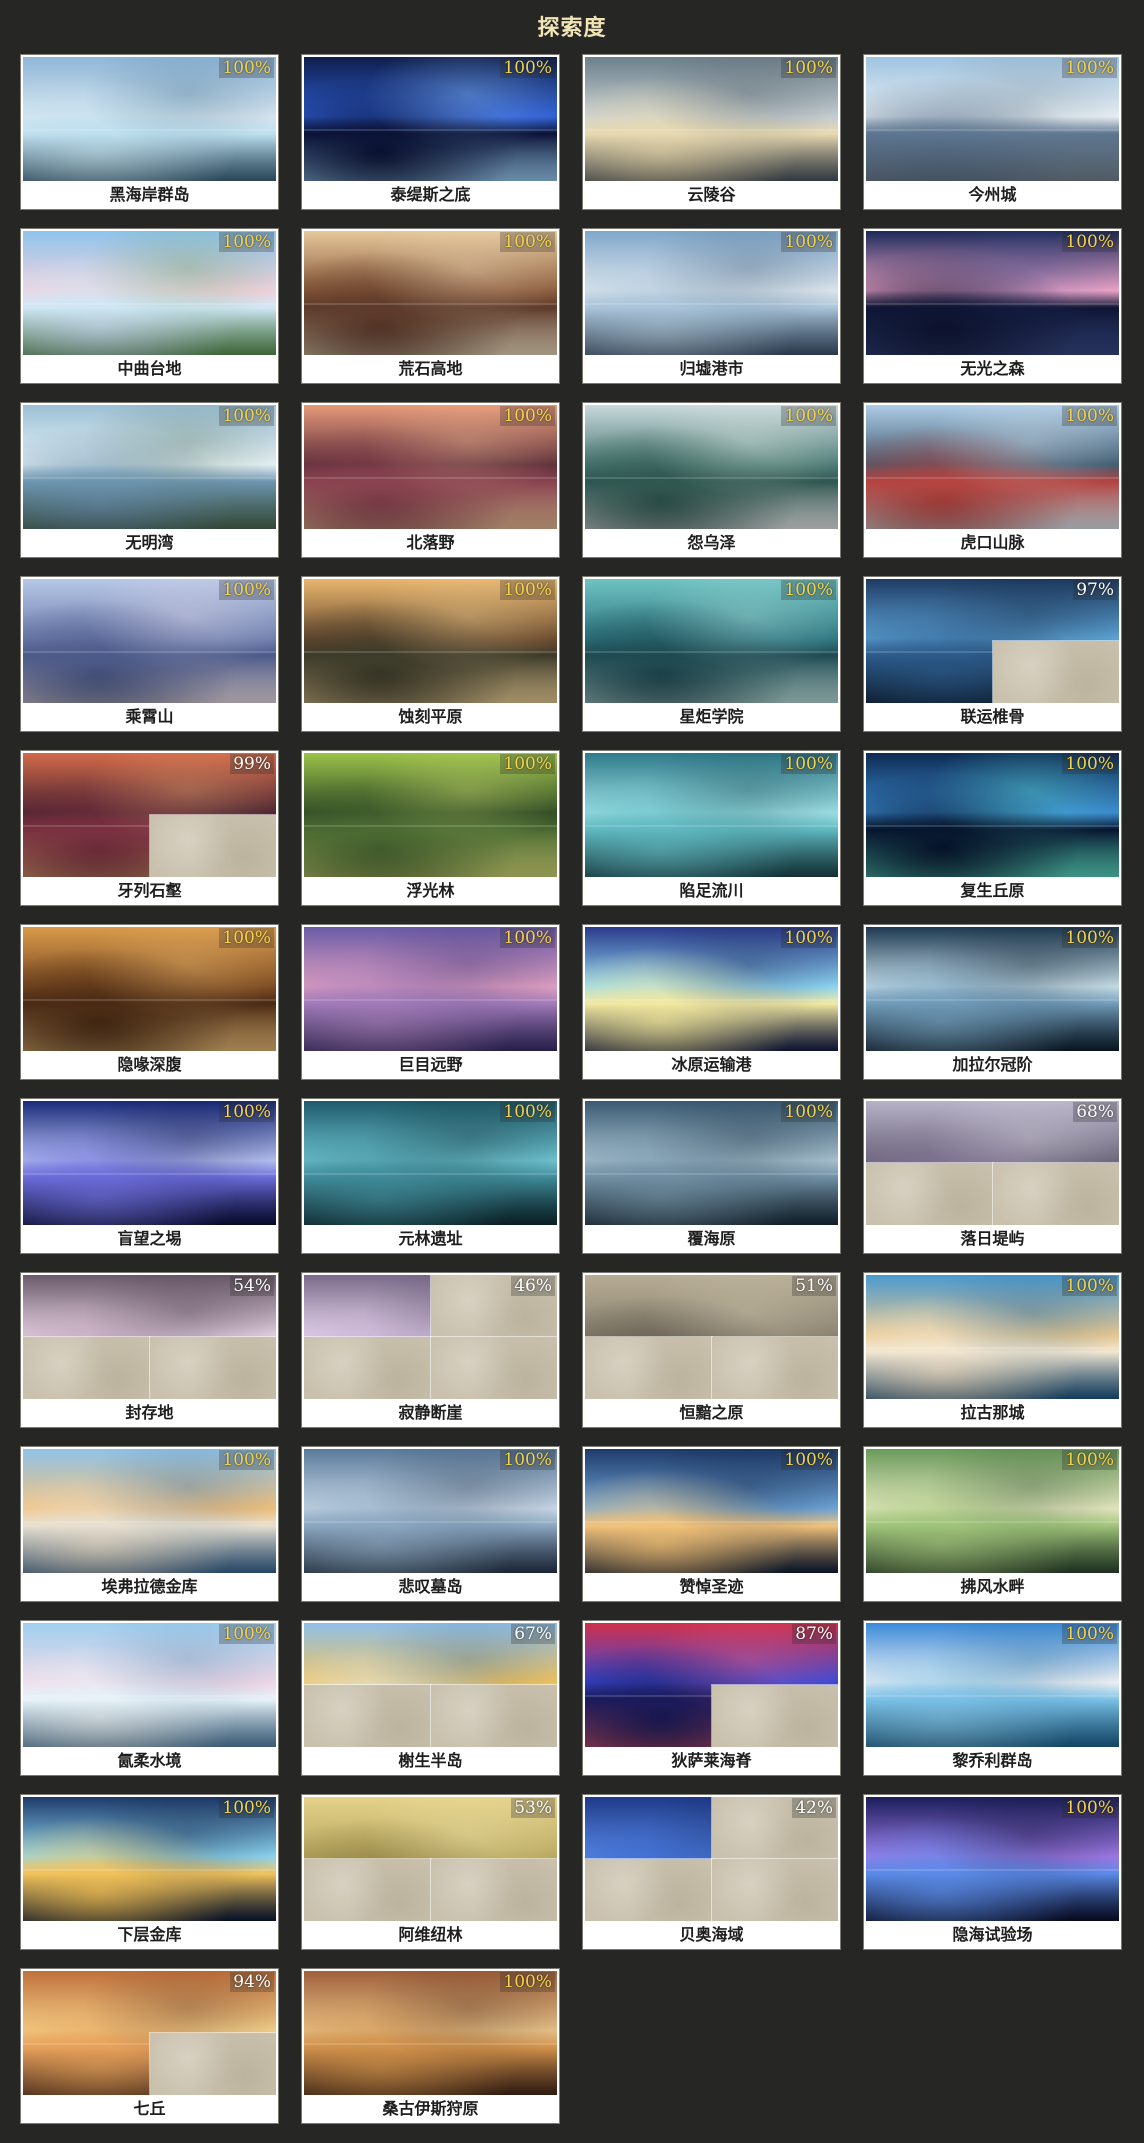  Describe the element at coordinates (992, 828) in the screenshot. I see `region-card: 100% 复生丘原` at that location.